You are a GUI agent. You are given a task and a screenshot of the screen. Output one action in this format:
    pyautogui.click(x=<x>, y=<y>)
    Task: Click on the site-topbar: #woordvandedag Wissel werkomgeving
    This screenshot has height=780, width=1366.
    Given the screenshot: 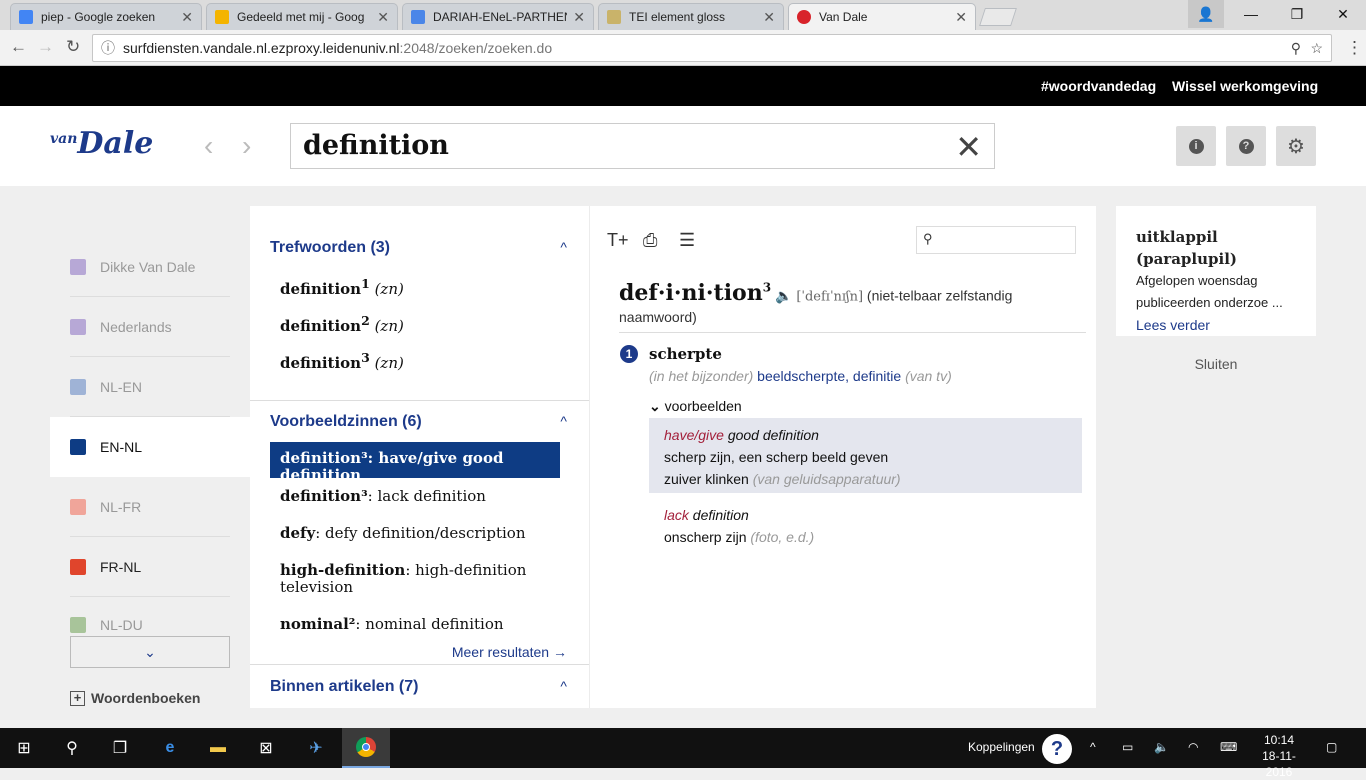 What is the action you would take?
    pyautogui.click(x=683, y=86)
    